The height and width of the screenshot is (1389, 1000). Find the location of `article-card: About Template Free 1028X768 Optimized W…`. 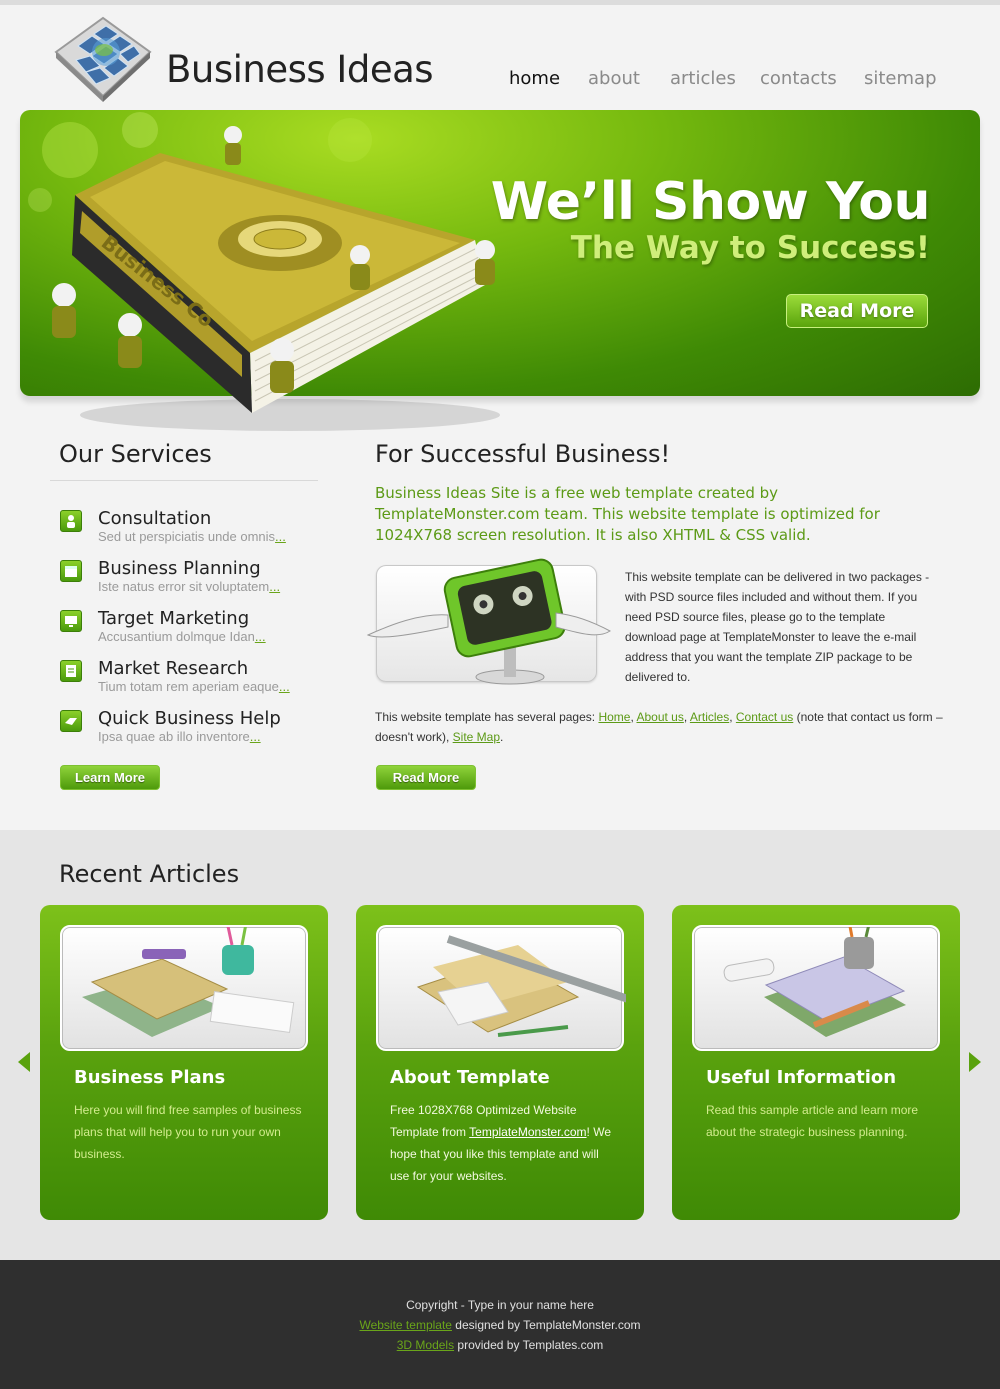

article-card: About Template Free 1028X768 Optimized W… is located at coordinates (500, 1062).